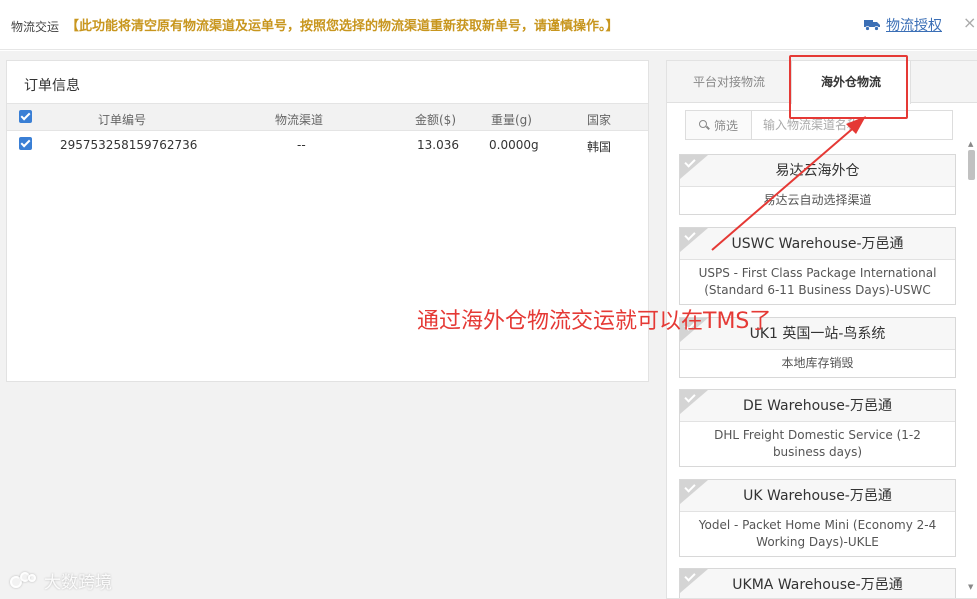 The width and height of the screenshot is (977, 599). I want to click on channel-search: 筛选, so click(819, 125).